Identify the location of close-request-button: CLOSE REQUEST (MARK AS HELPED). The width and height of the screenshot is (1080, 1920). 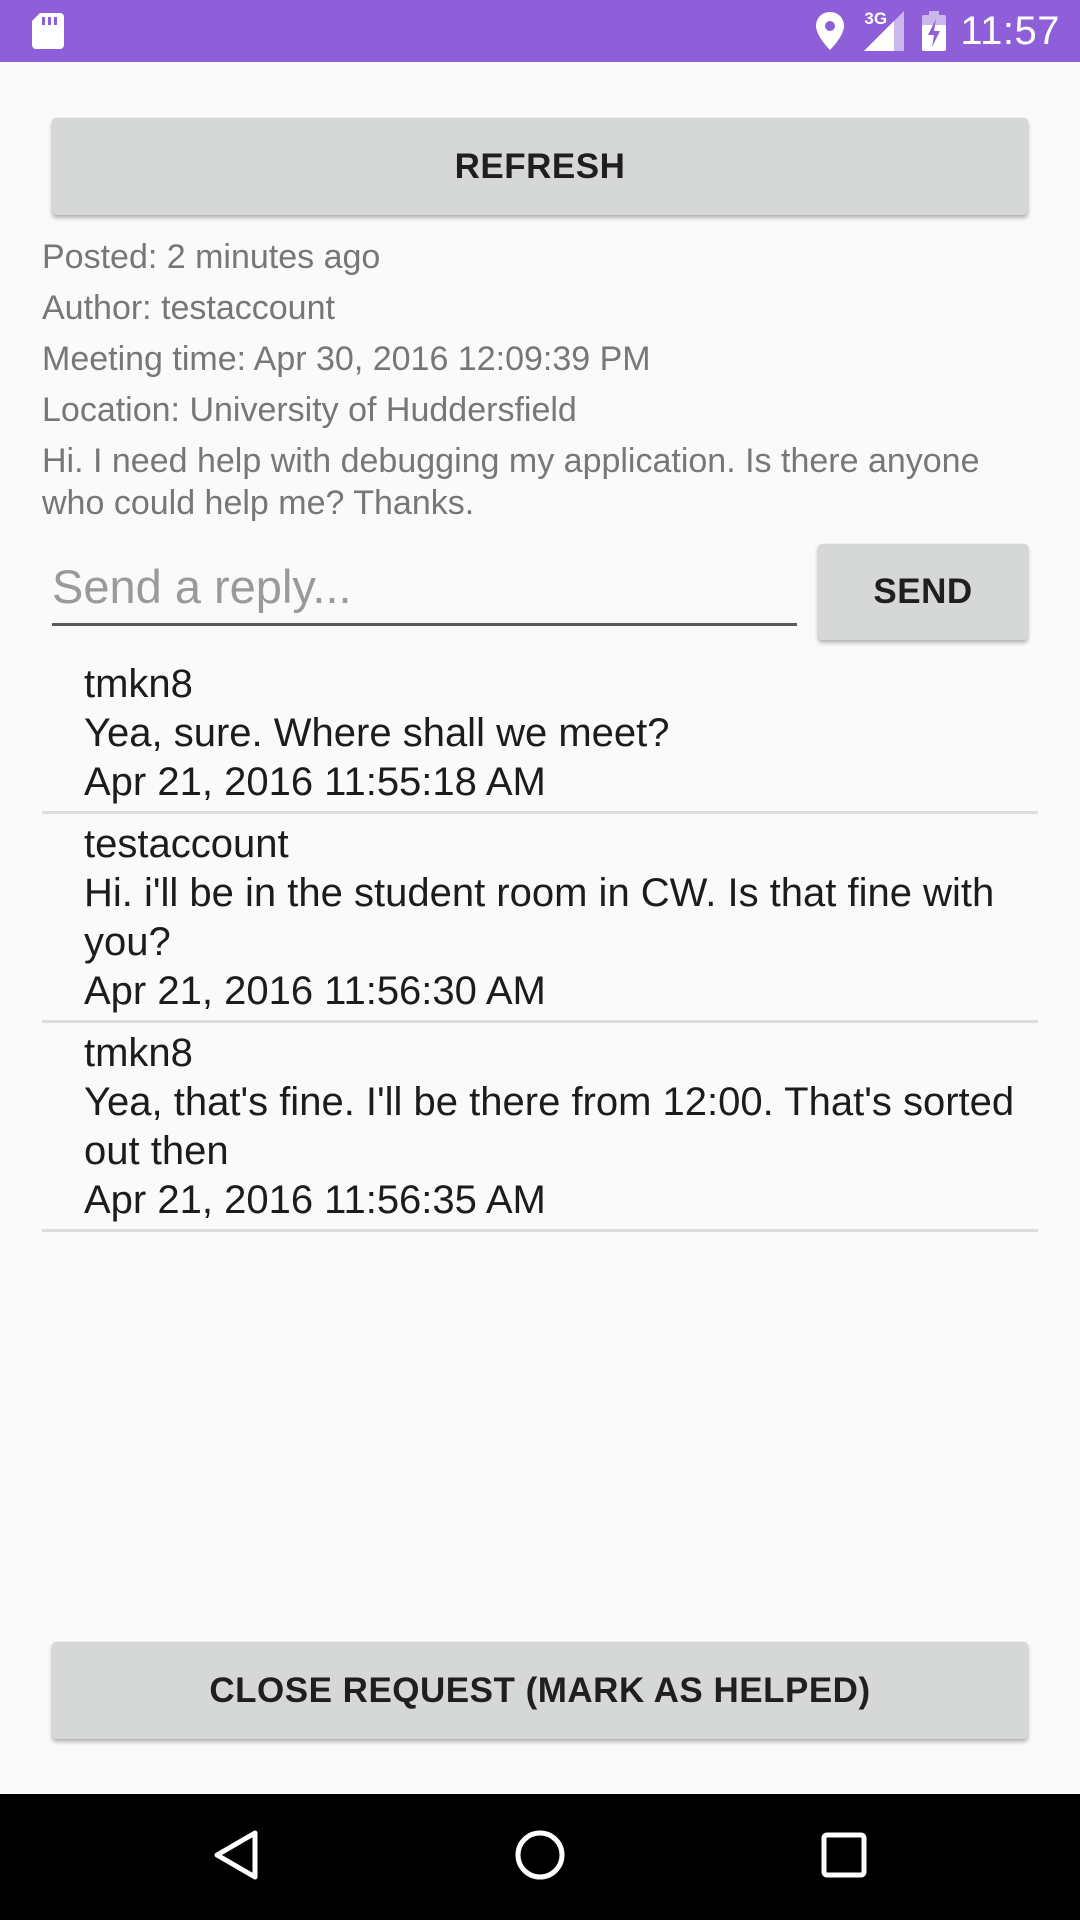
(540, 1690).